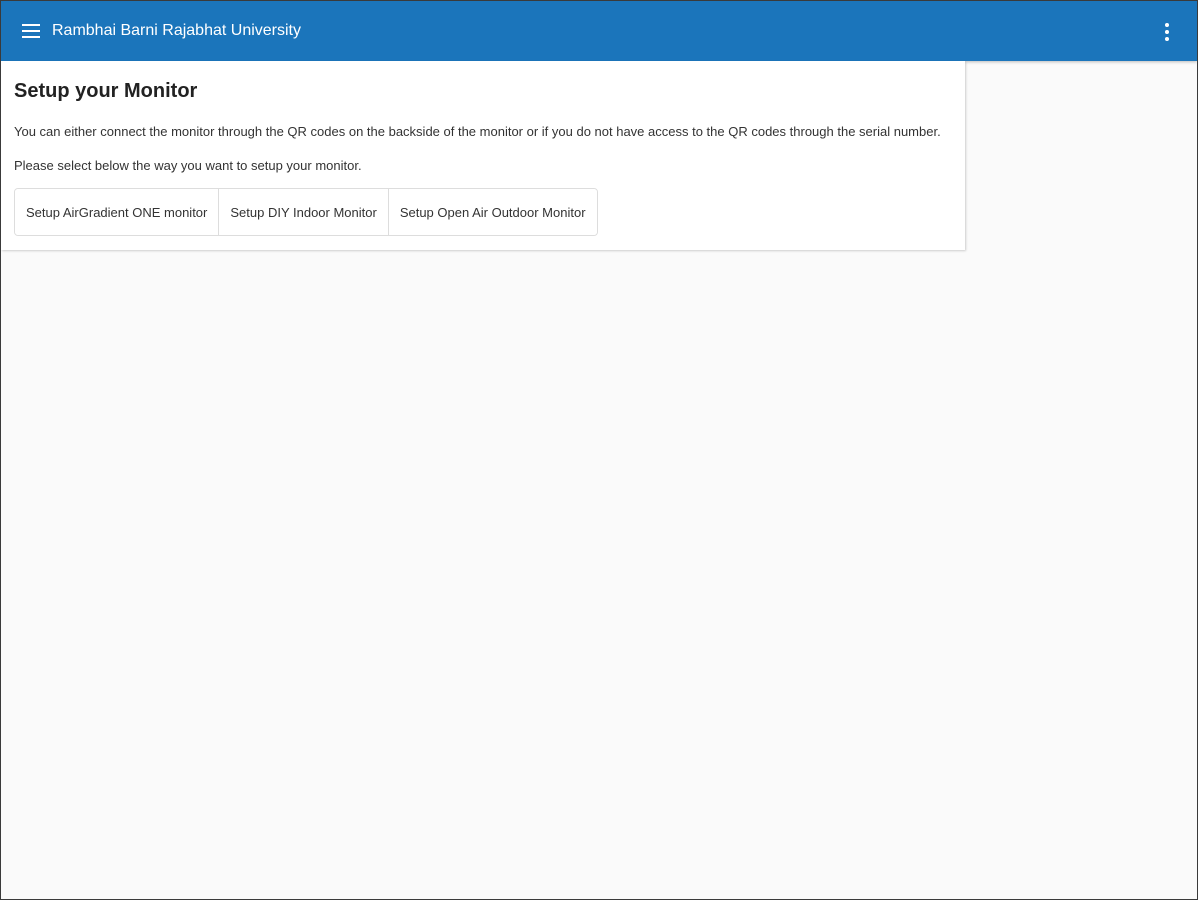 The height and width of the screenshot is (900, 1198). Describe the element at coordinates (176, 30) in the screenshot. I see `app-title: Rambhai Barni Rajabhat University` at that location.